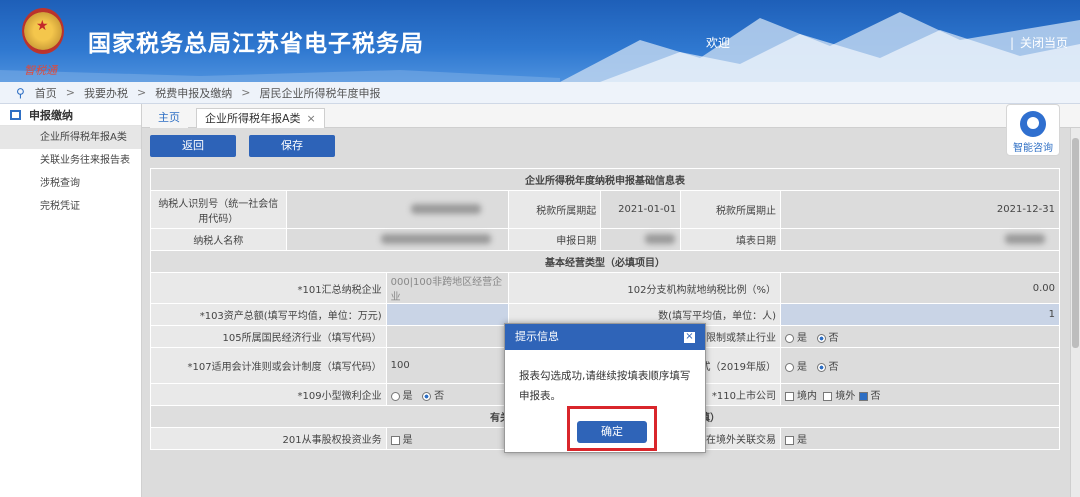 This screenshot has width=1080, height=497. I want to click on sidebar-title: 申报缴纳, so click(51, 115).